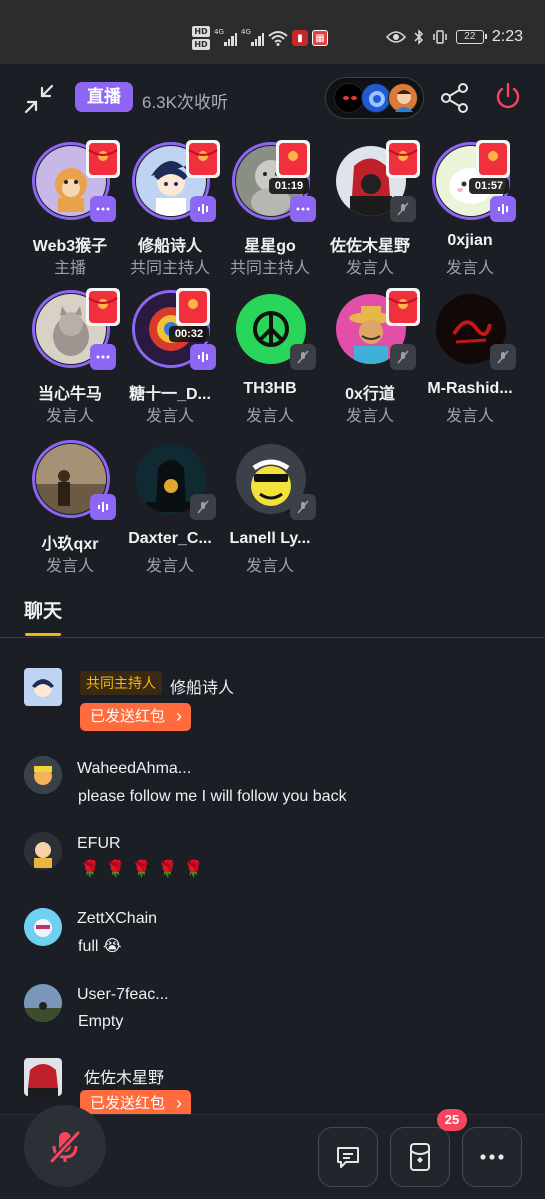 This screenshot has width=545, height=1199. Describe the element at coordinates (136, 716) in the screenshot. I see `red-packet-sent-button: 已发送红包` at that location.